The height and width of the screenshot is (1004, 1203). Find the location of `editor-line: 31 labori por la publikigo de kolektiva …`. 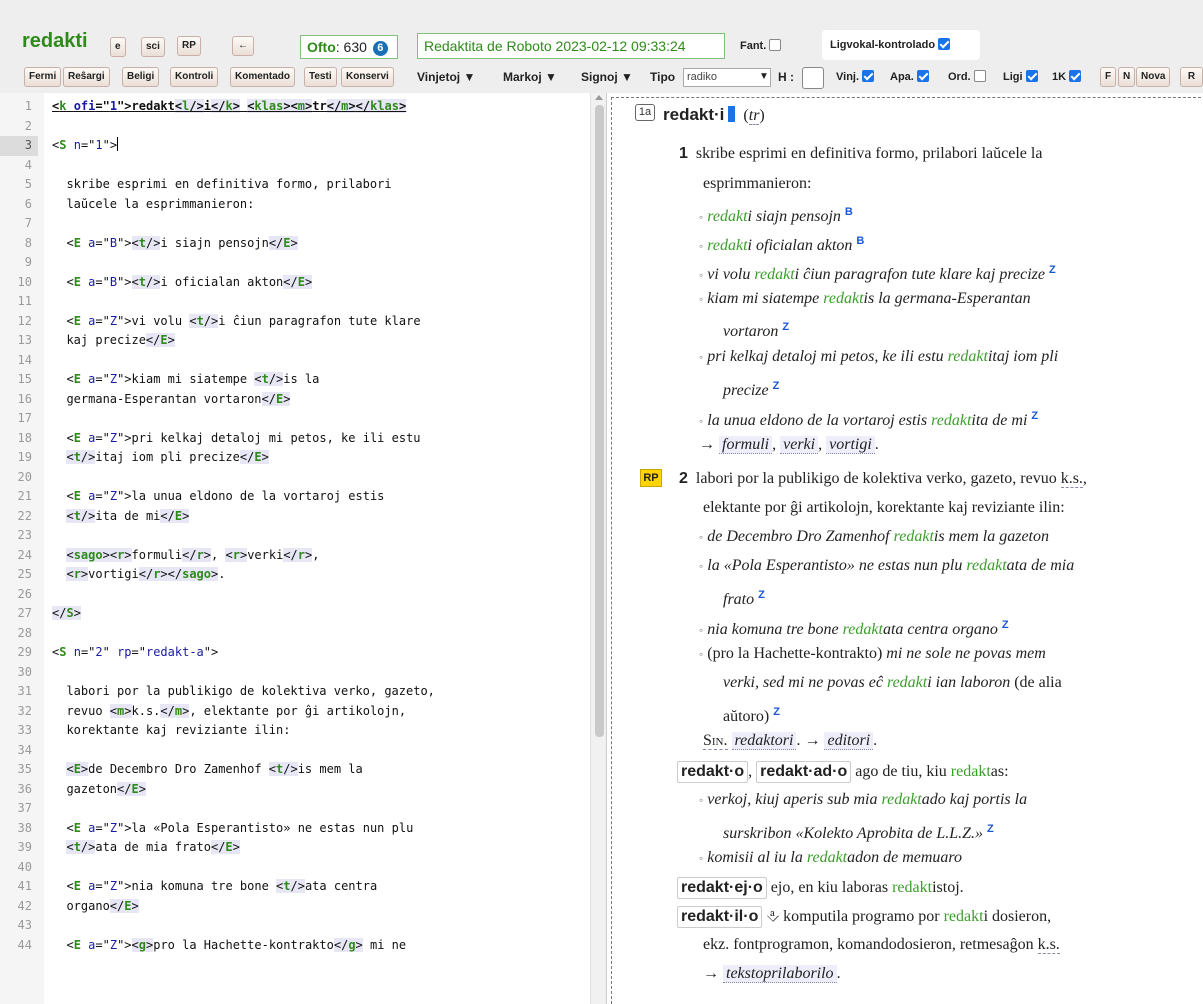

editor-line: 31 labori por la publikigo de kolektiva … is located at coordinates (295, 692).